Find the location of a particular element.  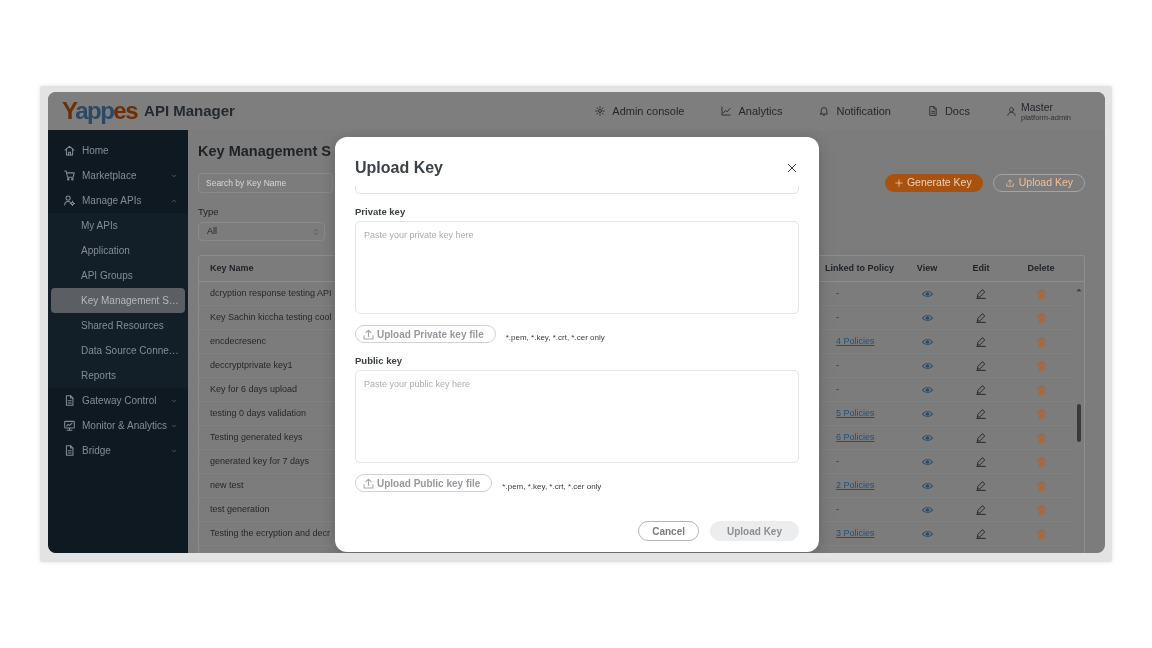

user-name: Master is located at coordinates (1045, 106).